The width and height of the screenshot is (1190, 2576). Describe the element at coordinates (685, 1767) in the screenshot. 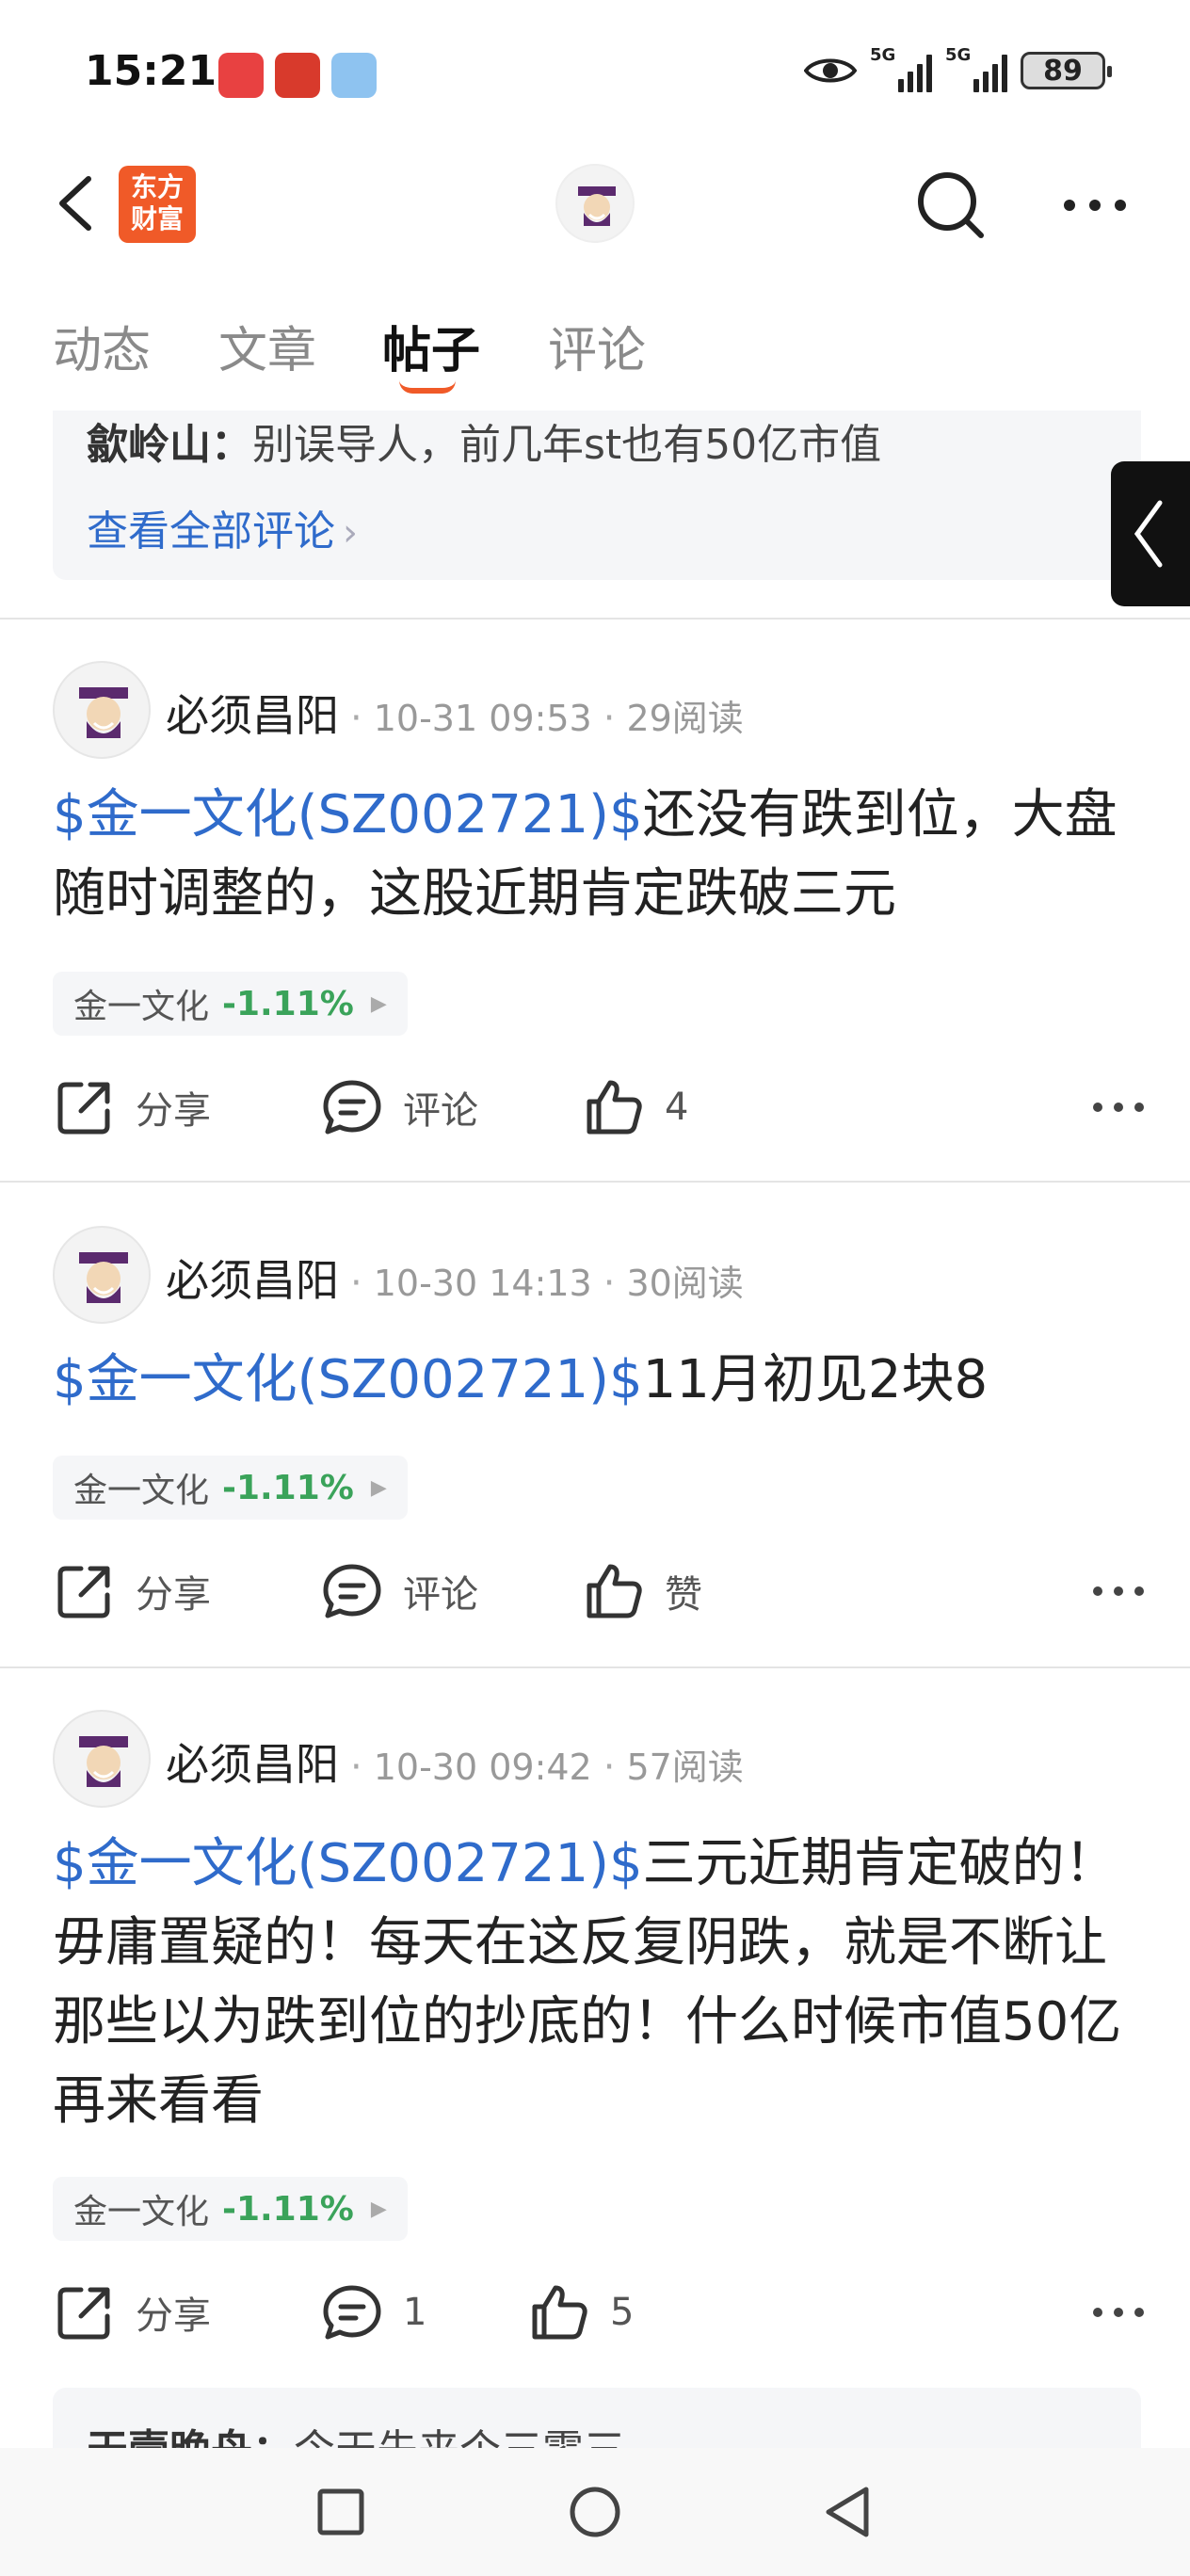

I see `post-read-count: 57阅读` at that location.